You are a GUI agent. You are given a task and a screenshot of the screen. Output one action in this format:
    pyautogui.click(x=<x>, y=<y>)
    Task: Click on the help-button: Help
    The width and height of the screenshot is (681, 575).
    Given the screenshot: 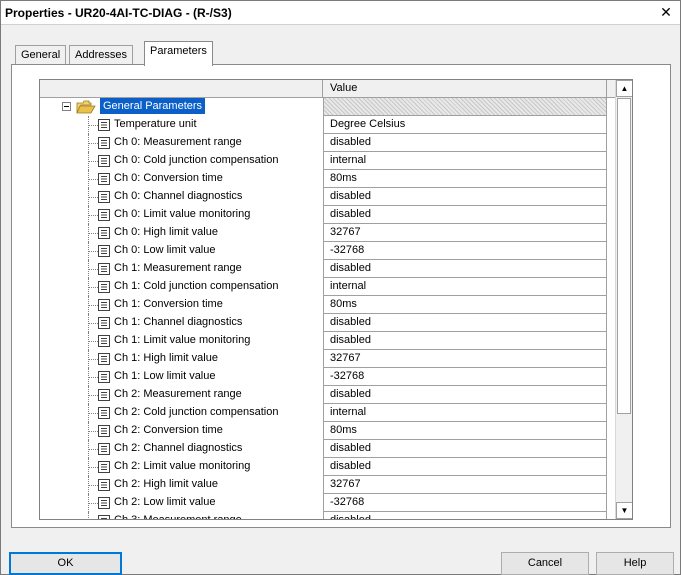 What is the action you would take?
    pyautogui.click(x=635, y=563)
    